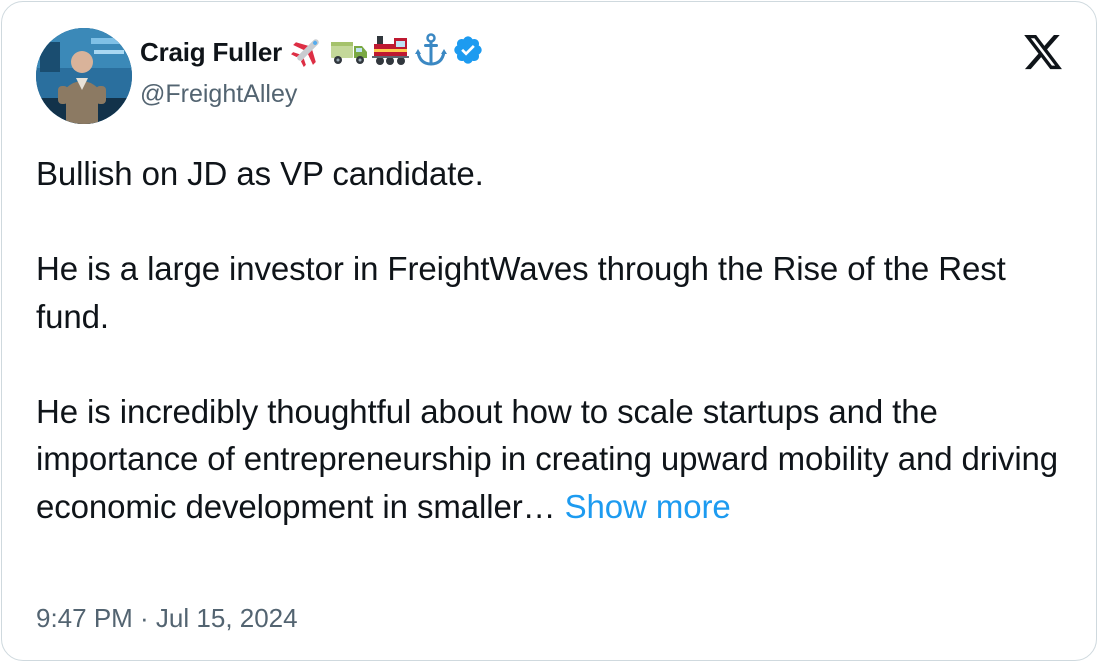 The height and width of the screenshot is (664, 1100). I want to click on tweet-paragraph-1: Bullish on JD as VP candidate., so click(260, 173).